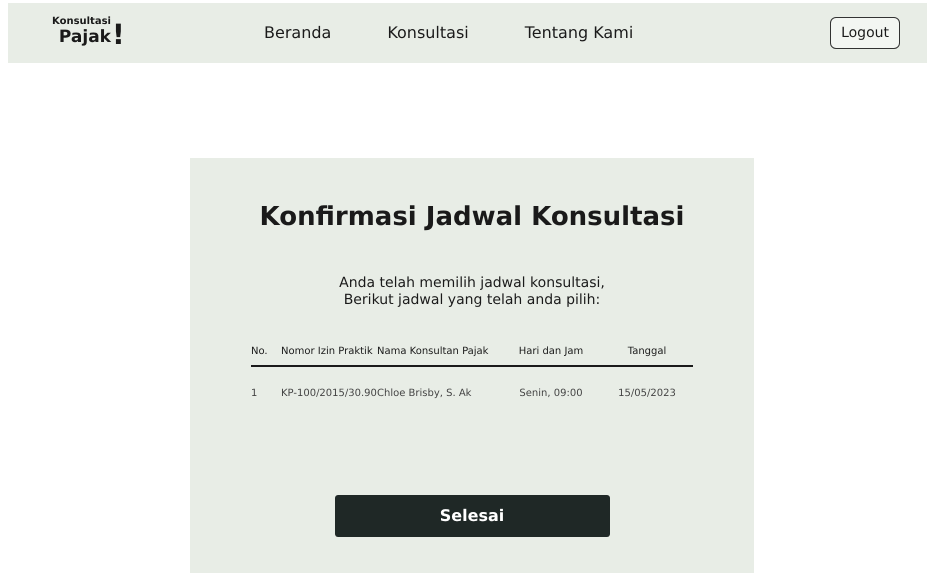 The image size is (927, 573). What do you see at coordinates (432, 351) in the screenshot?
I see `column-header: Nama Konsultan Pajak` at bounding box center [432, 351].